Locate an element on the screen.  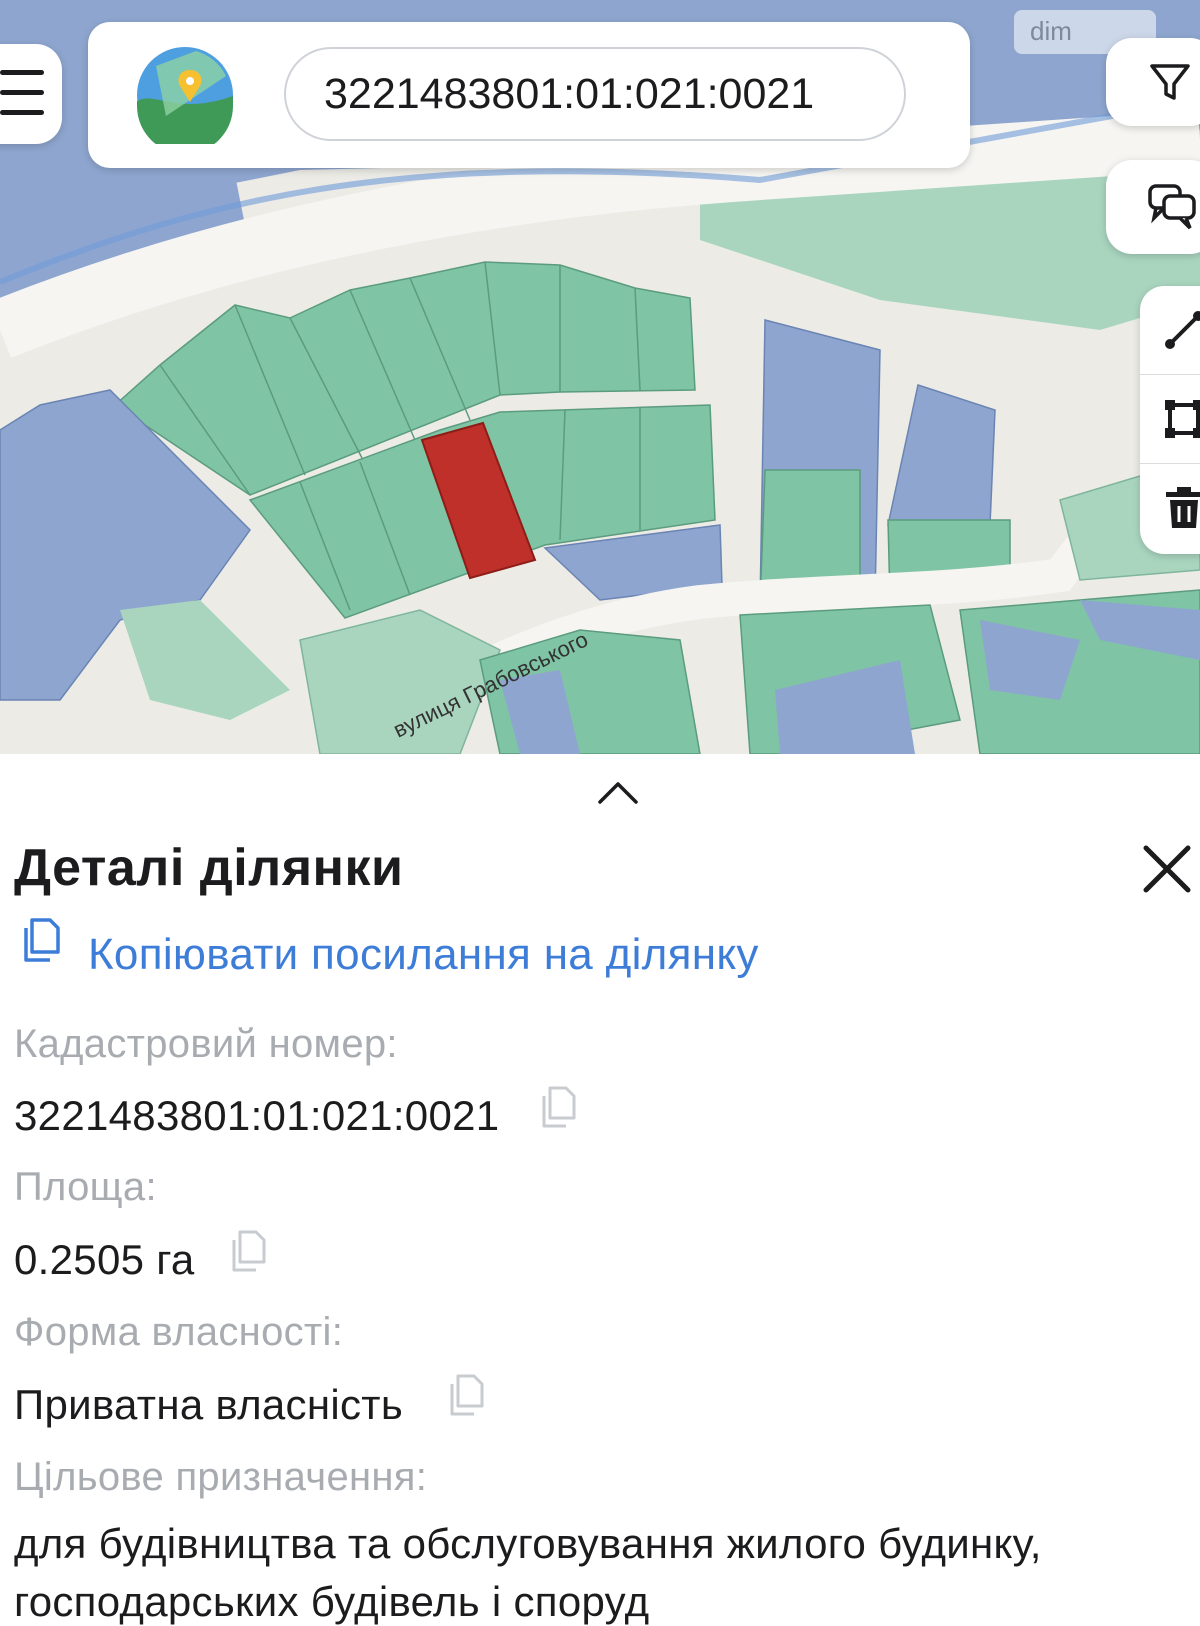
filter-funnel-icon is located at coordinates (1170, 82).